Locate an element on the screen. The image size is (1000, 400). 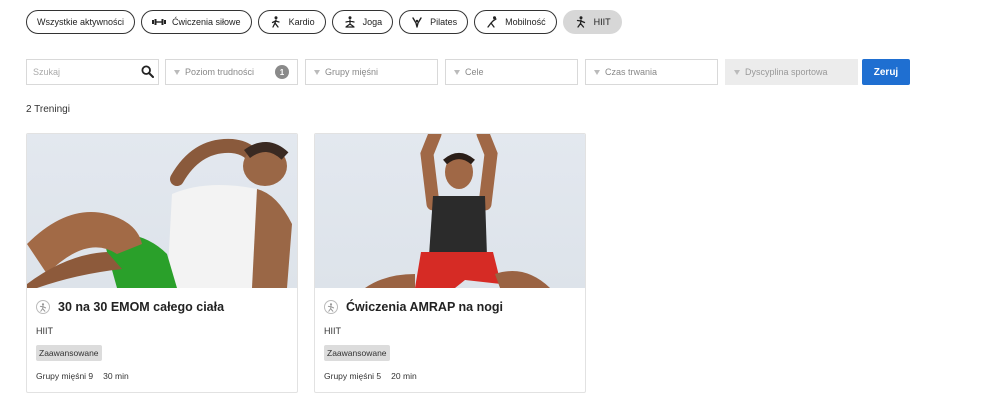
chip-label: Pilates is located at coordinates (444, 22).